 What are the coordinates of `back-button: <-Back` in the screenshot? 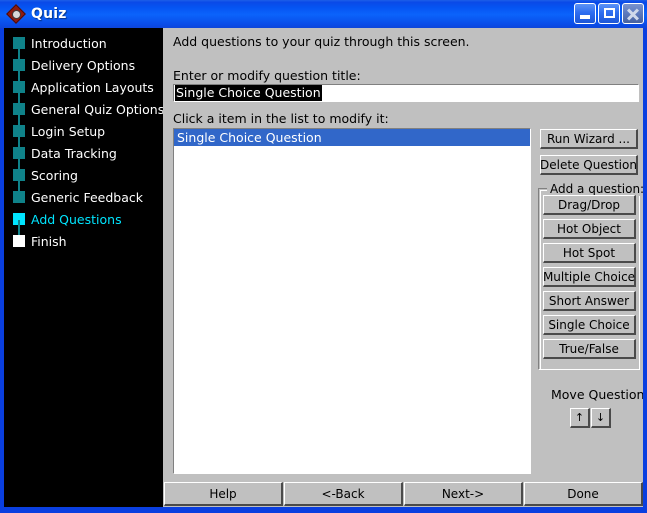 It's located at (343, 494).